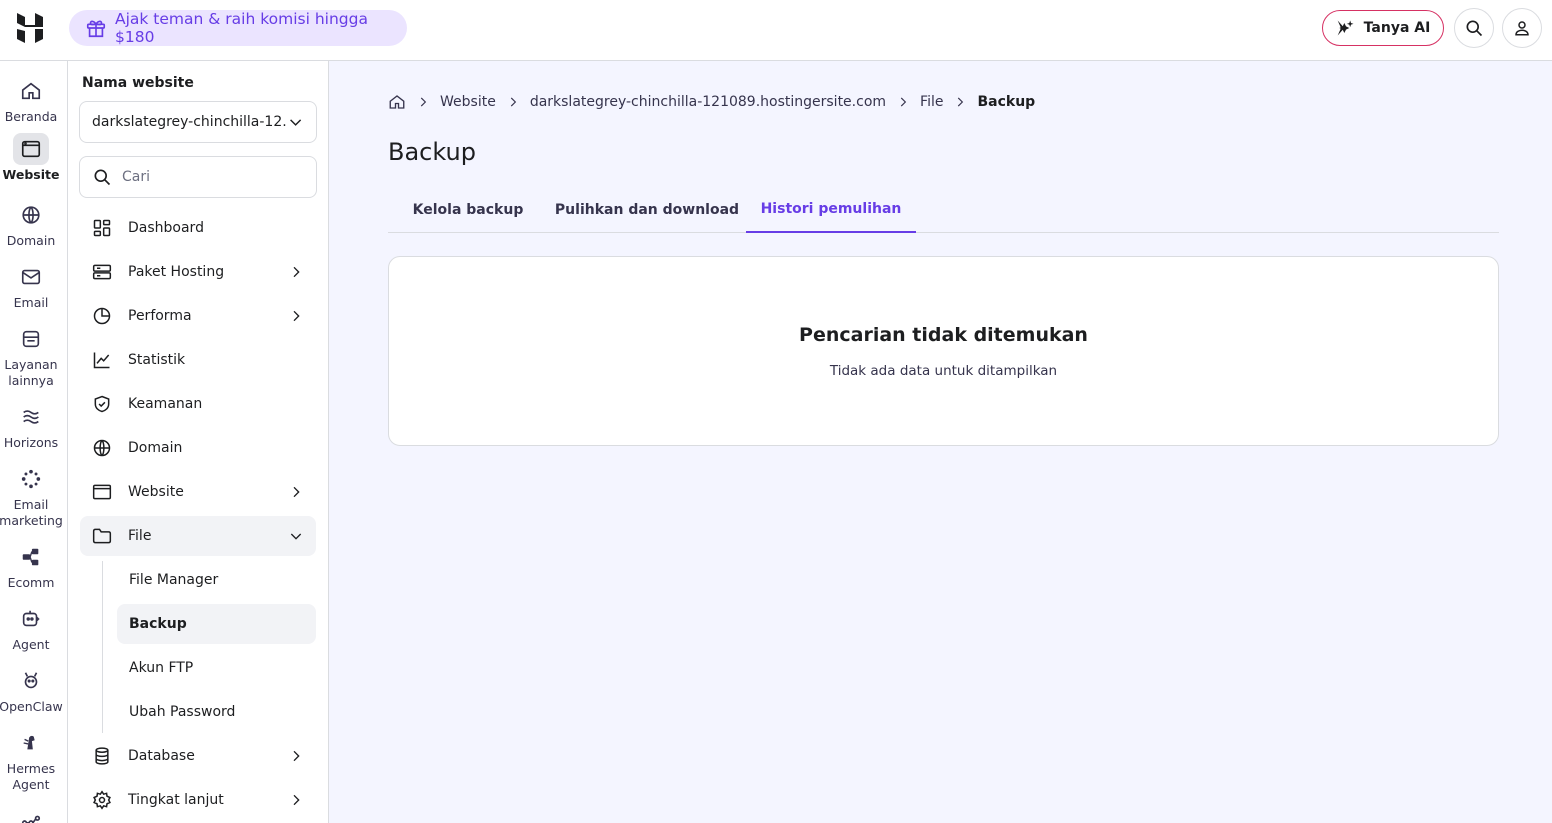 This screenshot has height=823, width=1552. What do you see at coordinates (31, 356) in the screenshot?
I see `rail-item-layanan-lainnya: Layanan lainnya` at bounding box center [31, 356].